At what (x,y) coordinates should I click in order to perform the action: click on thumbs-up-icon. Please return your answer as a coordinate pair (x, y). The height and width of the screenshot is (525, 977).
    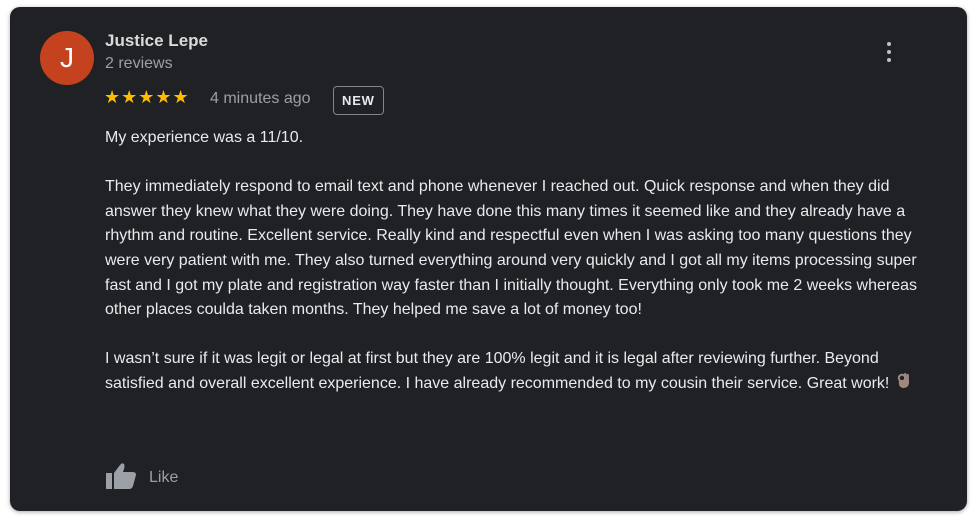
    Looking at the image, I should click on (121, 478).